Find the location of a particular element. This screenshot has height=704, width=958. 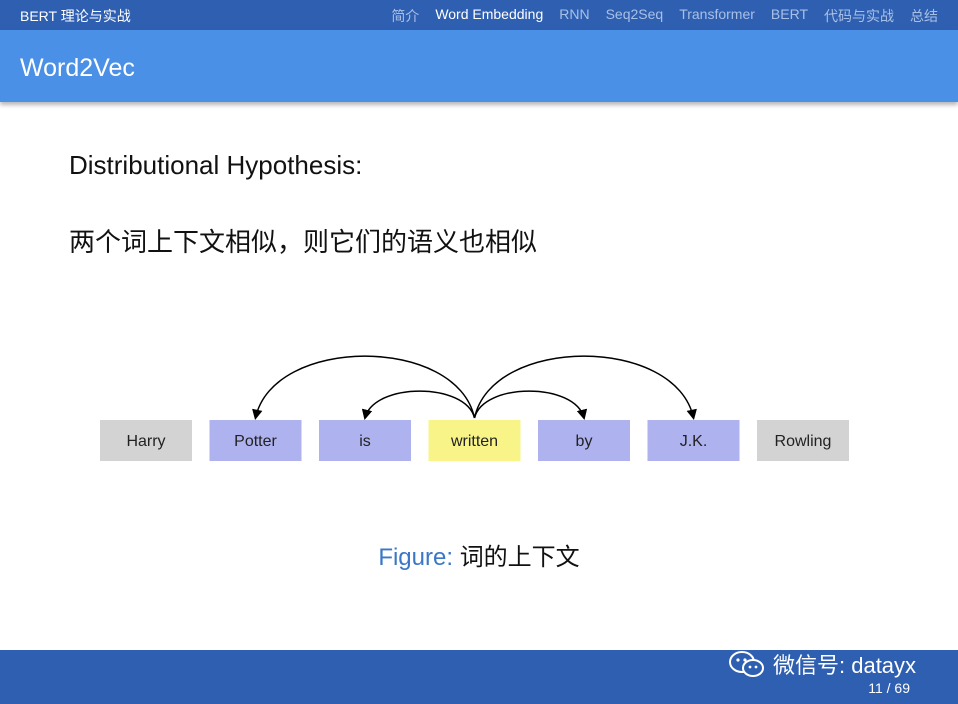

word-label: Rowling is located at coordinates (803, 441).